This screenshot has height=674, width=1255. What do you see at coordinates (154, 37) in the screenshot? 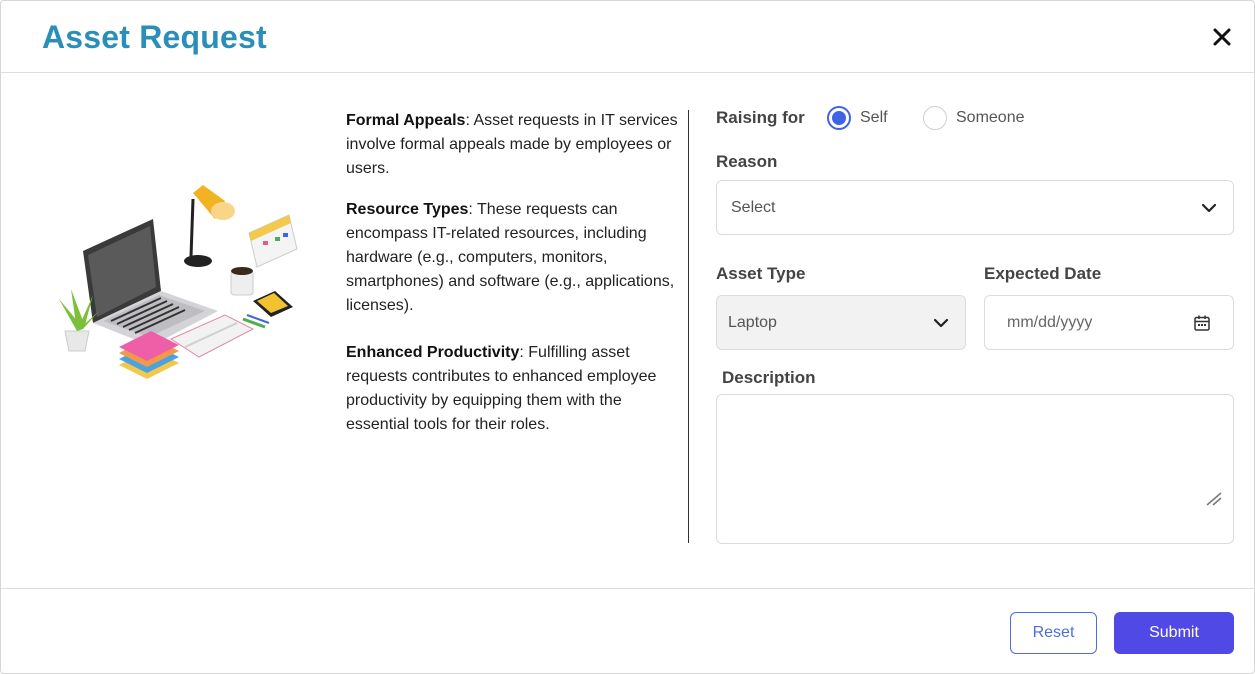
I see `modal-title: Asset Request` at bounding box center [154, 37].